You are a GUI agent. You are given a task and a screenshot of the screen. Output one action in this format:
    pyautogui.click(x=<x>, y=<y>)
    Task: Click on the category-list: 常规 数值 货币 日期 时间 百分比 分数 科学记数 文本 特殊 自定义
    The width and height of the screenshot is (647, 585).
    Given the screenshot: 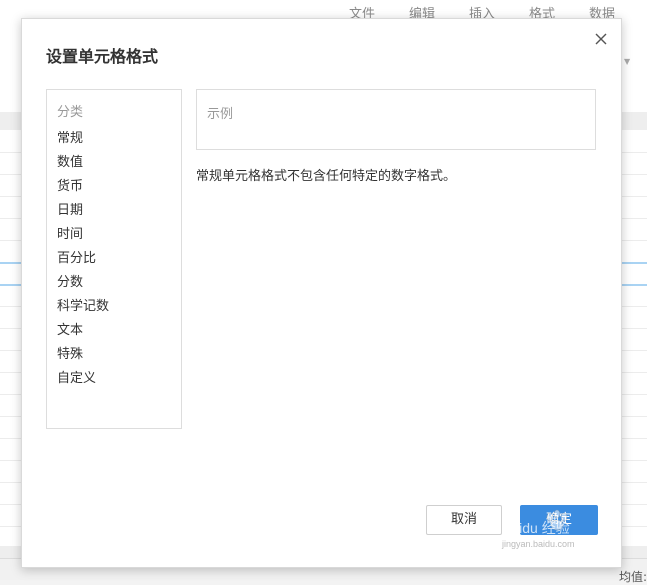 What is the action you would take?
    pyautogui.click(x=83, y=261)
    